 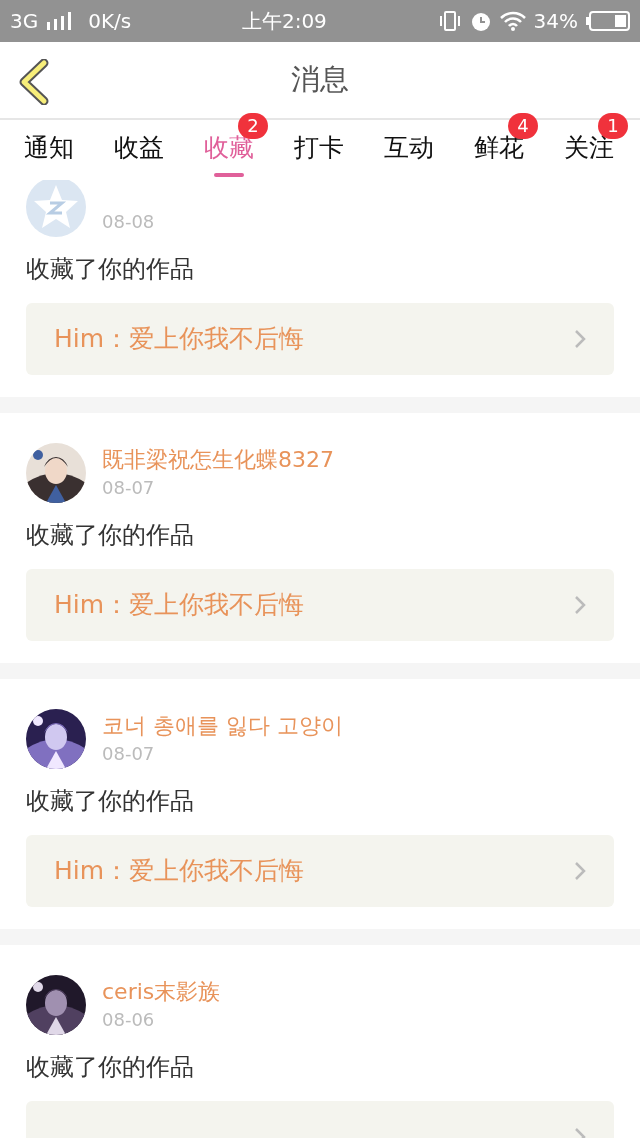 I want to click on network-type: 3G, so click(x=24, y=21).